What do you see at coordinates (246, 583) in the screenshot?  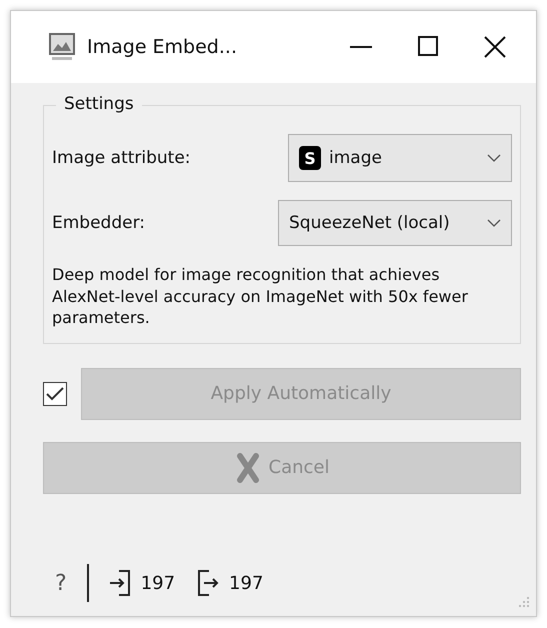 I see `output-count: 197` at bounding box center [246, 583].